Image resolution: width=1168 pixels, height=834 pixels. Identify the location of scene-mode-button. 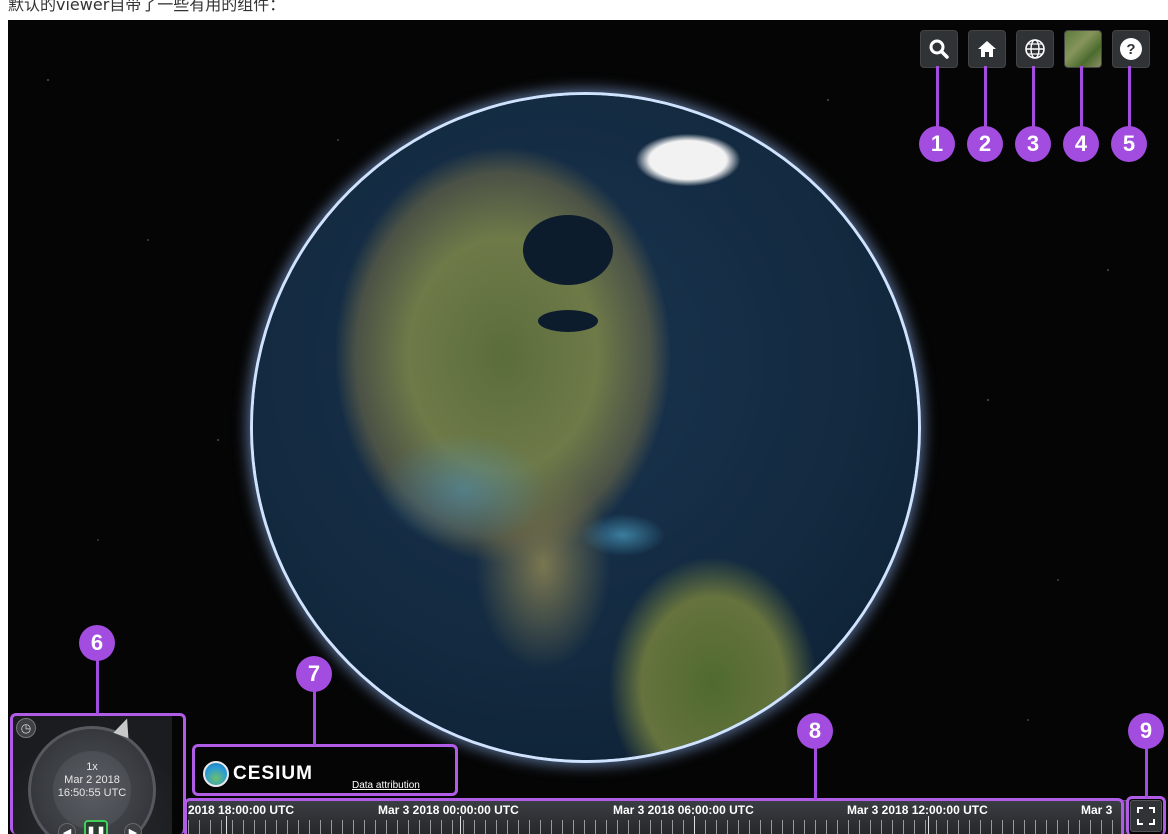
(1035, 49).